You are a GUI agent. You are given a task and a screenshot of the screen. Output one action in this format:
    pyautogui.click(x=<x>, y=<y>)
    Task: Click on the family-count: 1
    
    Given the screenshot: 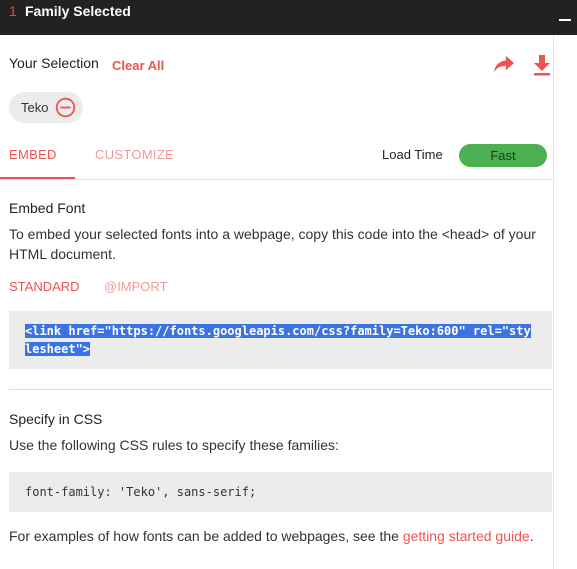 What is the action you would take?
    pyautogui.click(x=13, y=11)
    